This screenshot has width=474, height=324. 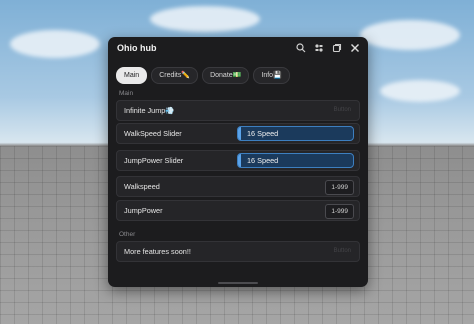 What do you see at coordinates (175, 75) in the screenshot?
I see `tab-credits: Credits✏️` at bounding box center [175, 75].